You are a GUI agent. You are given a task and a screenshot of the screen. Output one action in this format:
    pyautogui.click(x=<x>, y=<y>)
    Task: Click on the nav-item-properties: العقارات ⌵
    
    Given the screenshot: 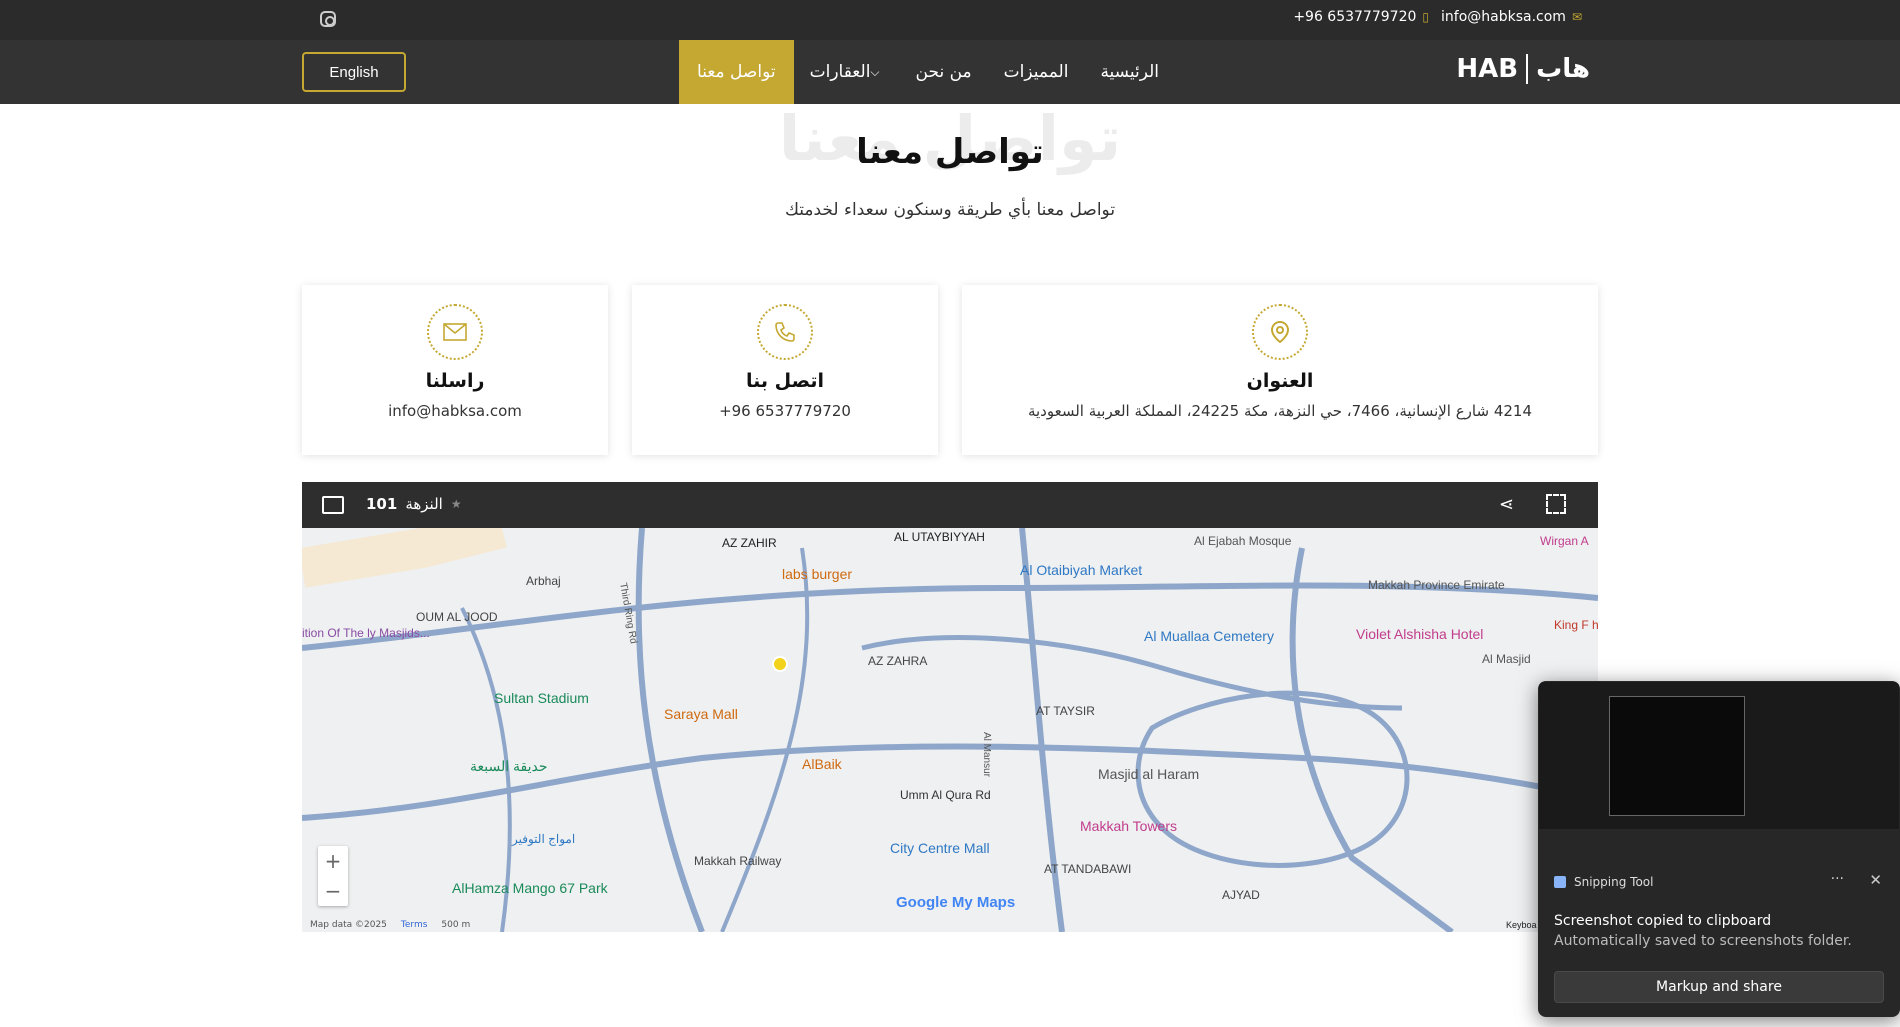 What is the action you would take?
    pyautogui.click(x=847, y=72)
    